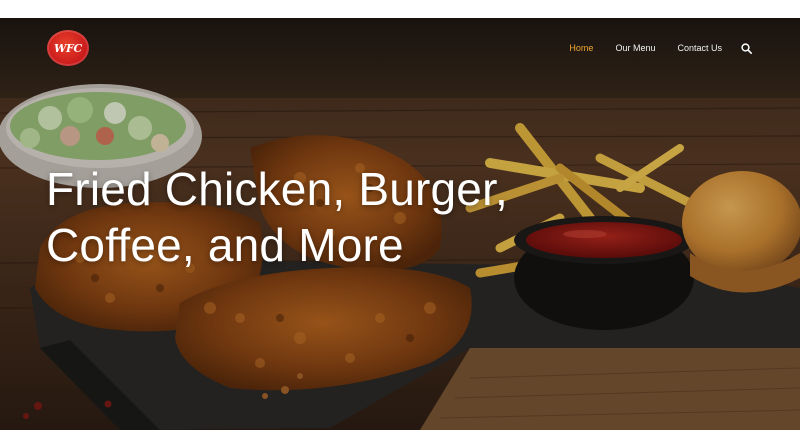 The width and height of the screenshot is (800, 445). Describe the element at coordinates (635, 48) in the screenshot. I see `nav-item-our-menu: Our Menu` at that location.